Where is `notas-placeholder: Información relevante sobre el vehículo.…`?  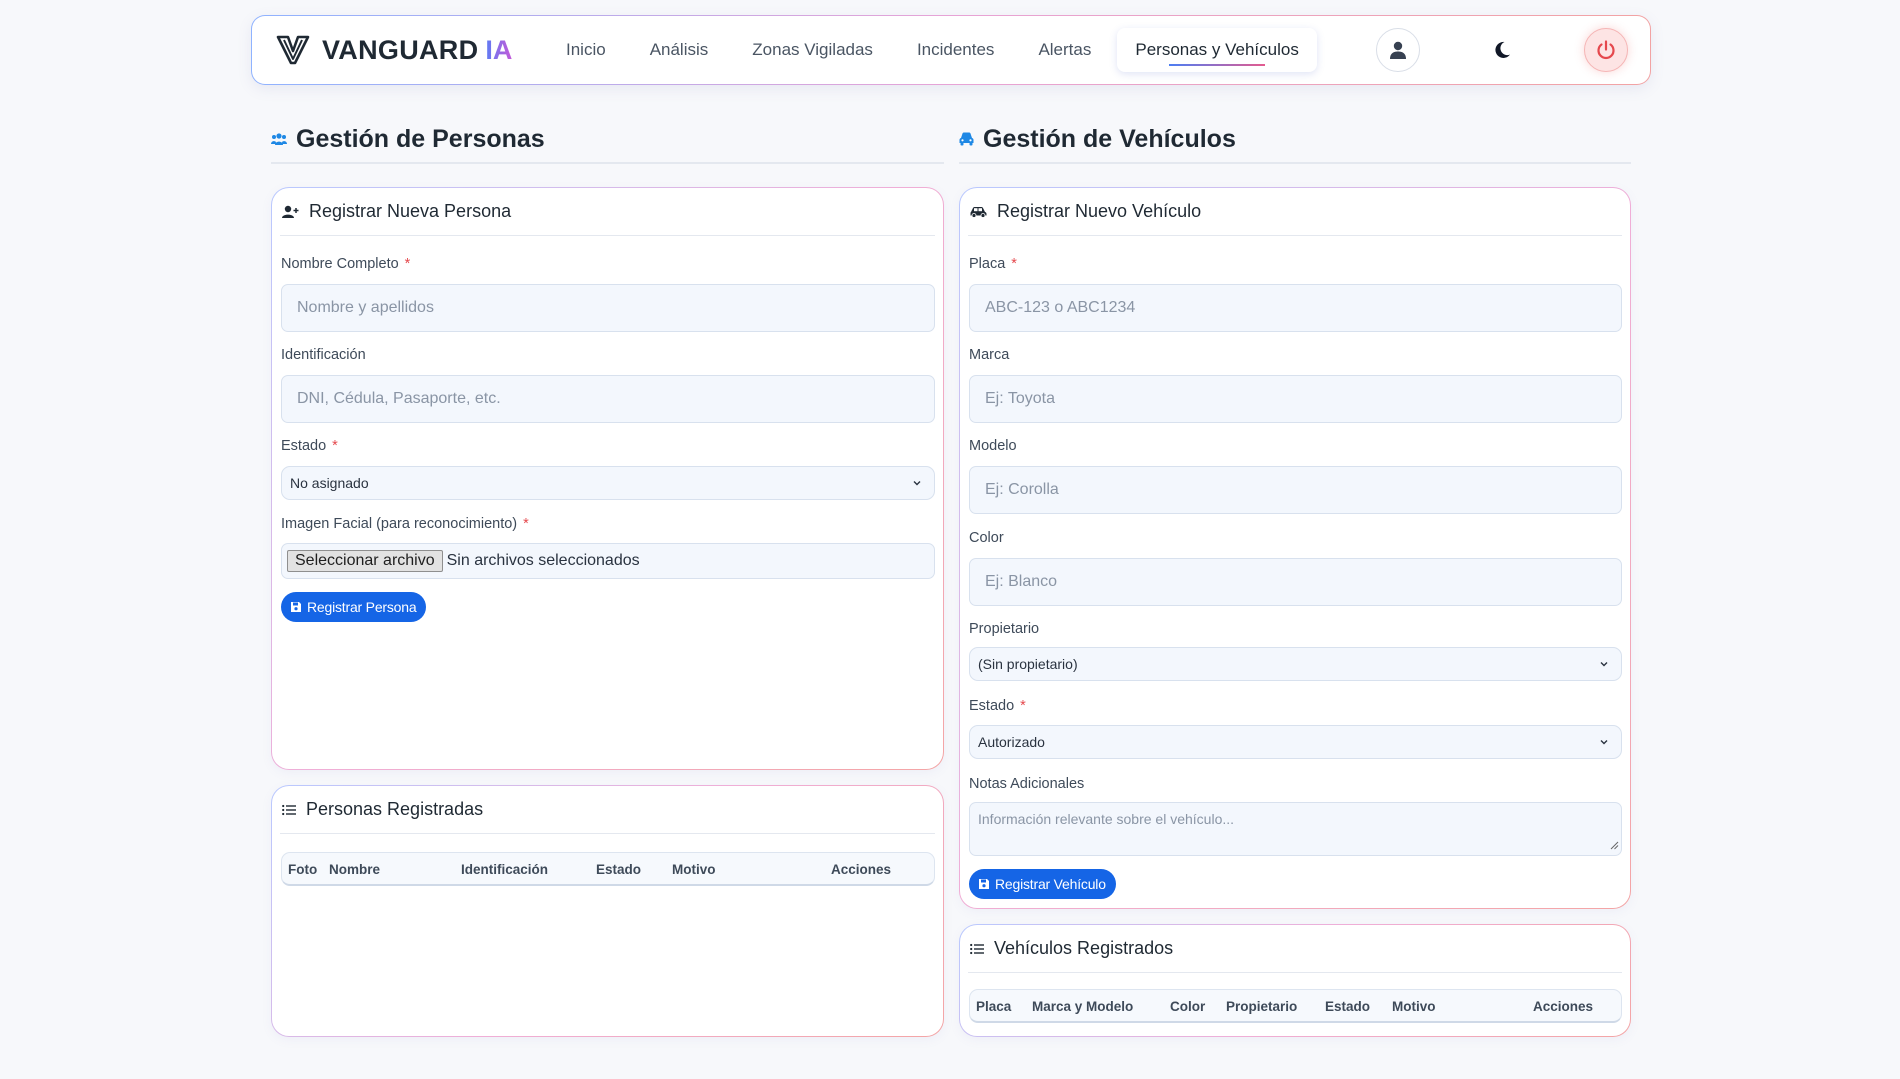 notas-placeholder: Información relevante sobre el vehículo.… is located at coordinates (1106, 819).